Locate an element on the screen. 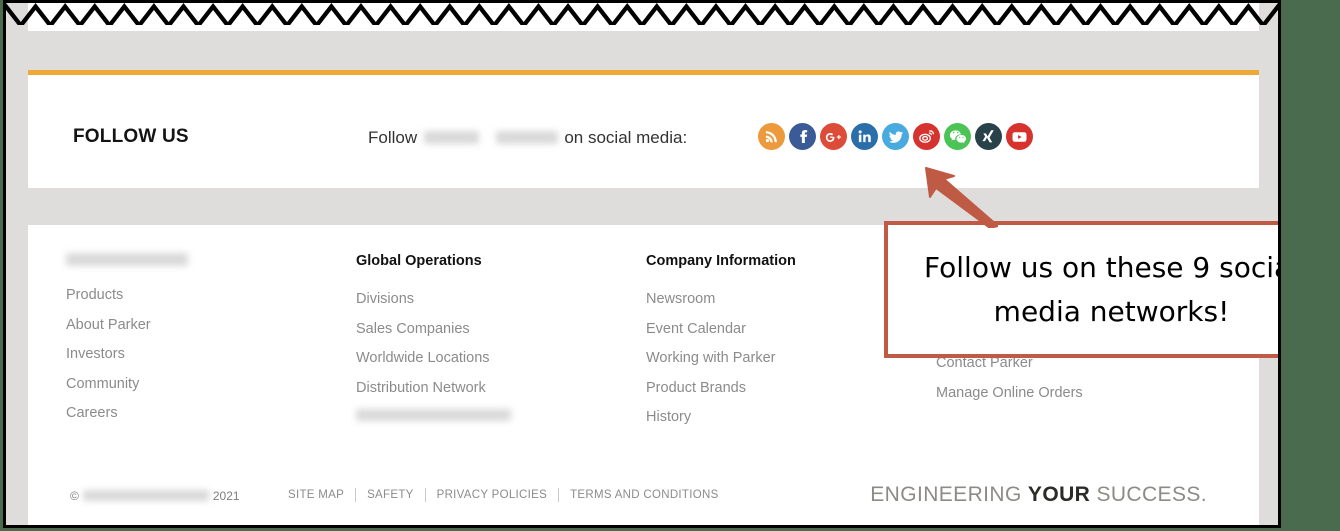 This screenshot has width=1340, height=531. redacted-copyright-company is located at coordinates (145, 496).